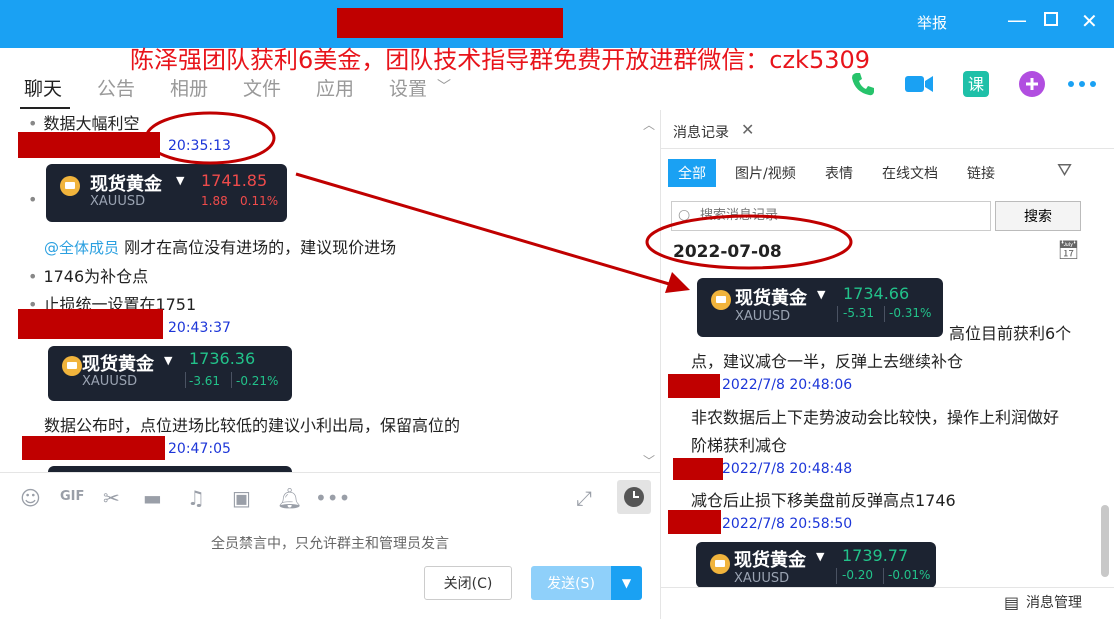 Image resolution: width=1114 pixels, height=619 pixels. Describe the element at coordinates (584, 498) in the screenshot. I see `expand-icon: ⤢` at that location.